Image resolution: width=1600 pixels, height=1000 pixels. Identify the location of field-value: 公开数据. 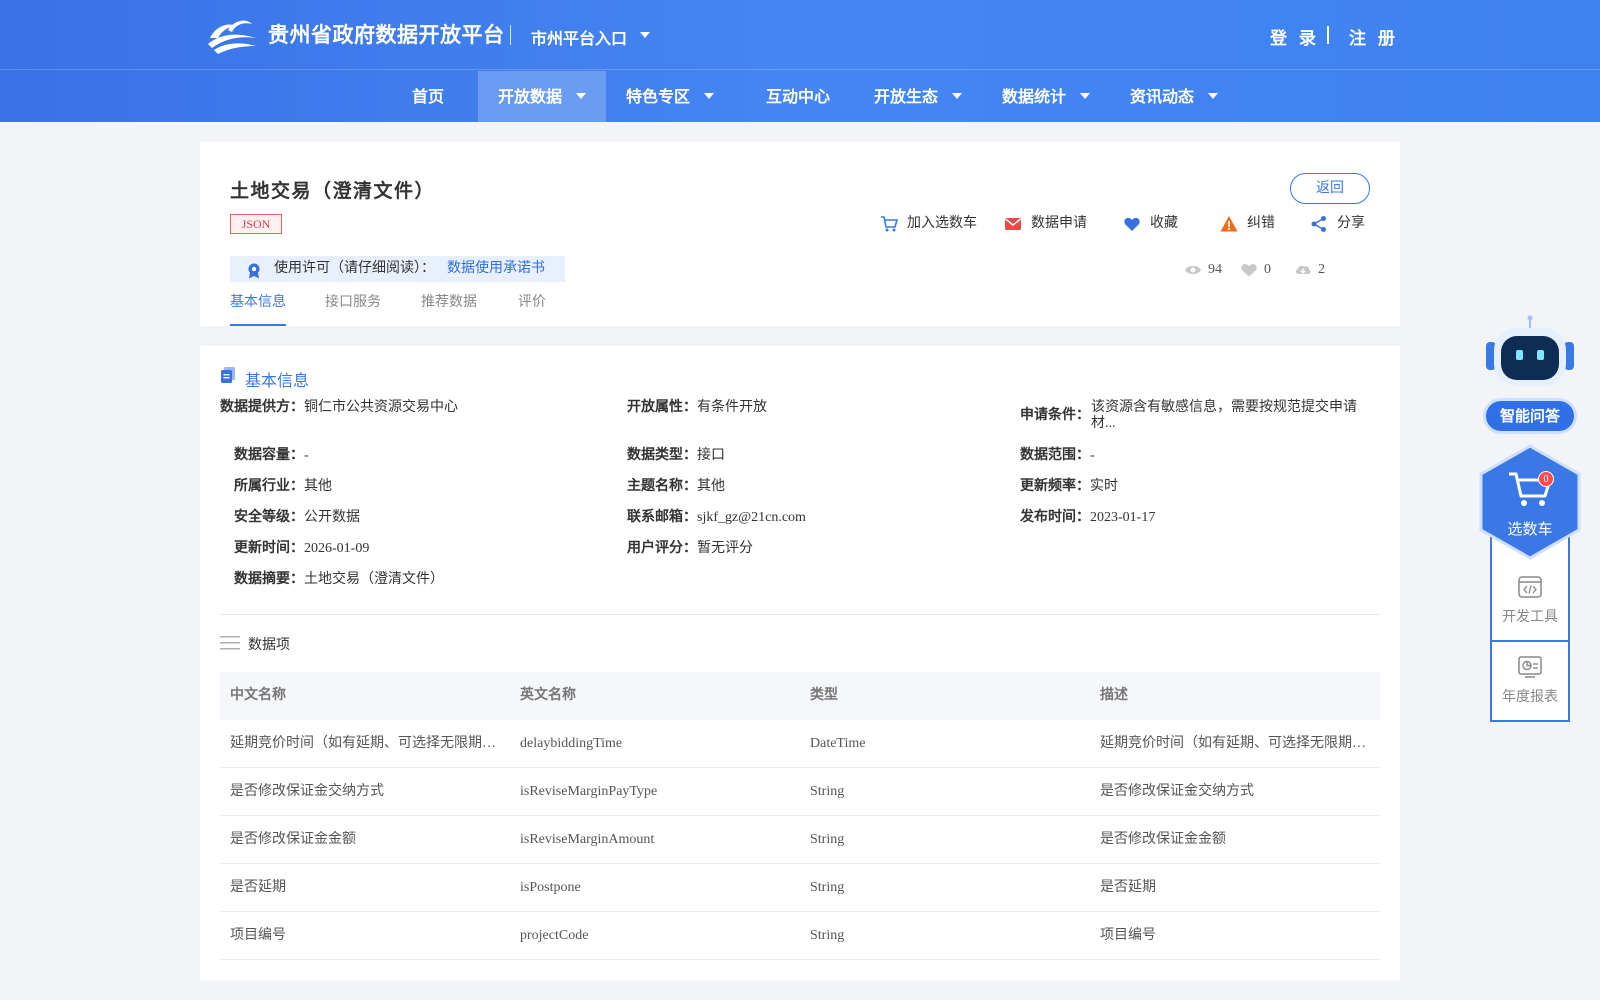
(332, 517).